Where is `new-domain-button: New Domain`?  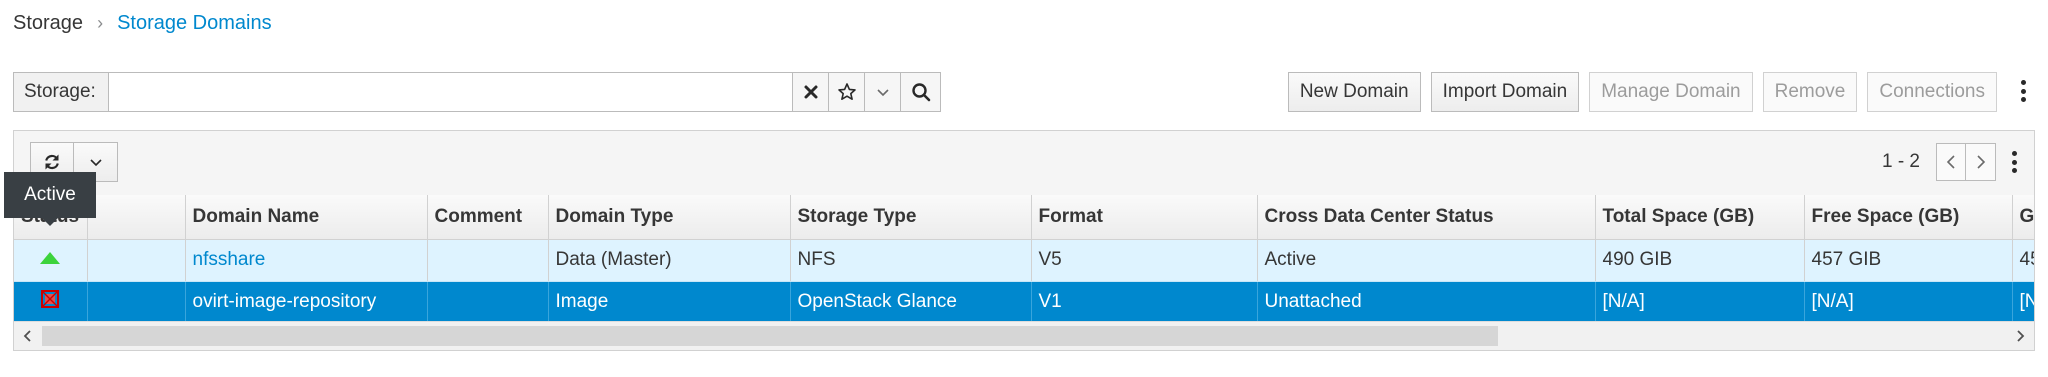 new-domain-button: New Domain is located at coordinates (1354, 92).